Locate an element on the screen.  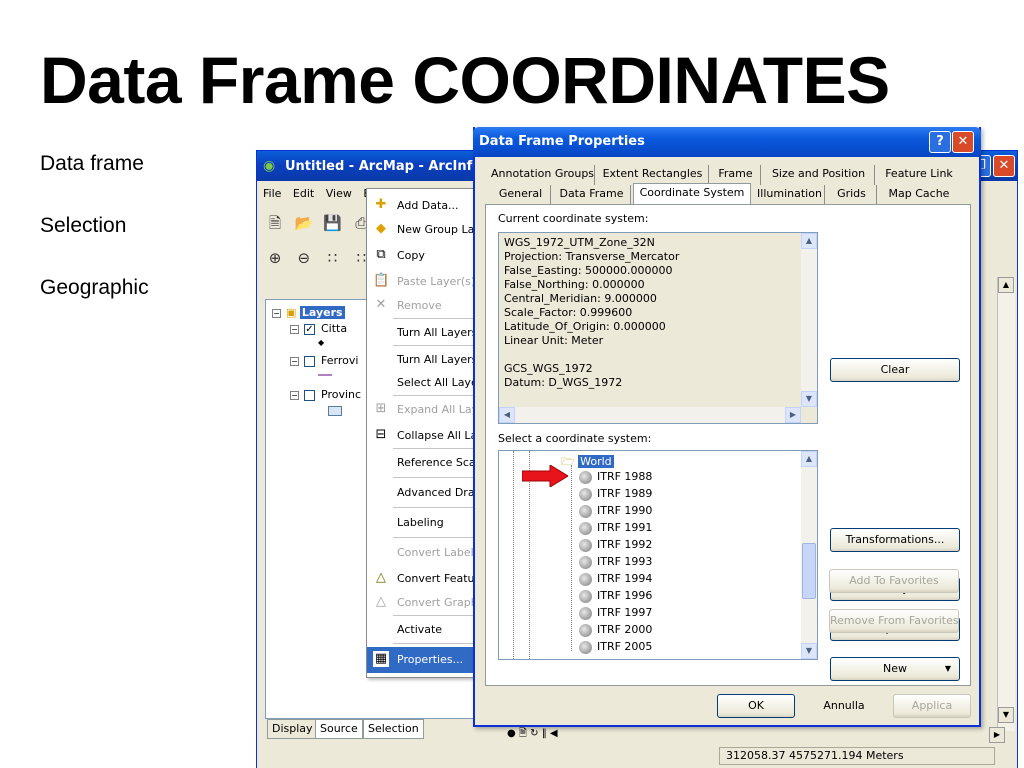
clear-button: Clear is located at coordinates (895, 370).